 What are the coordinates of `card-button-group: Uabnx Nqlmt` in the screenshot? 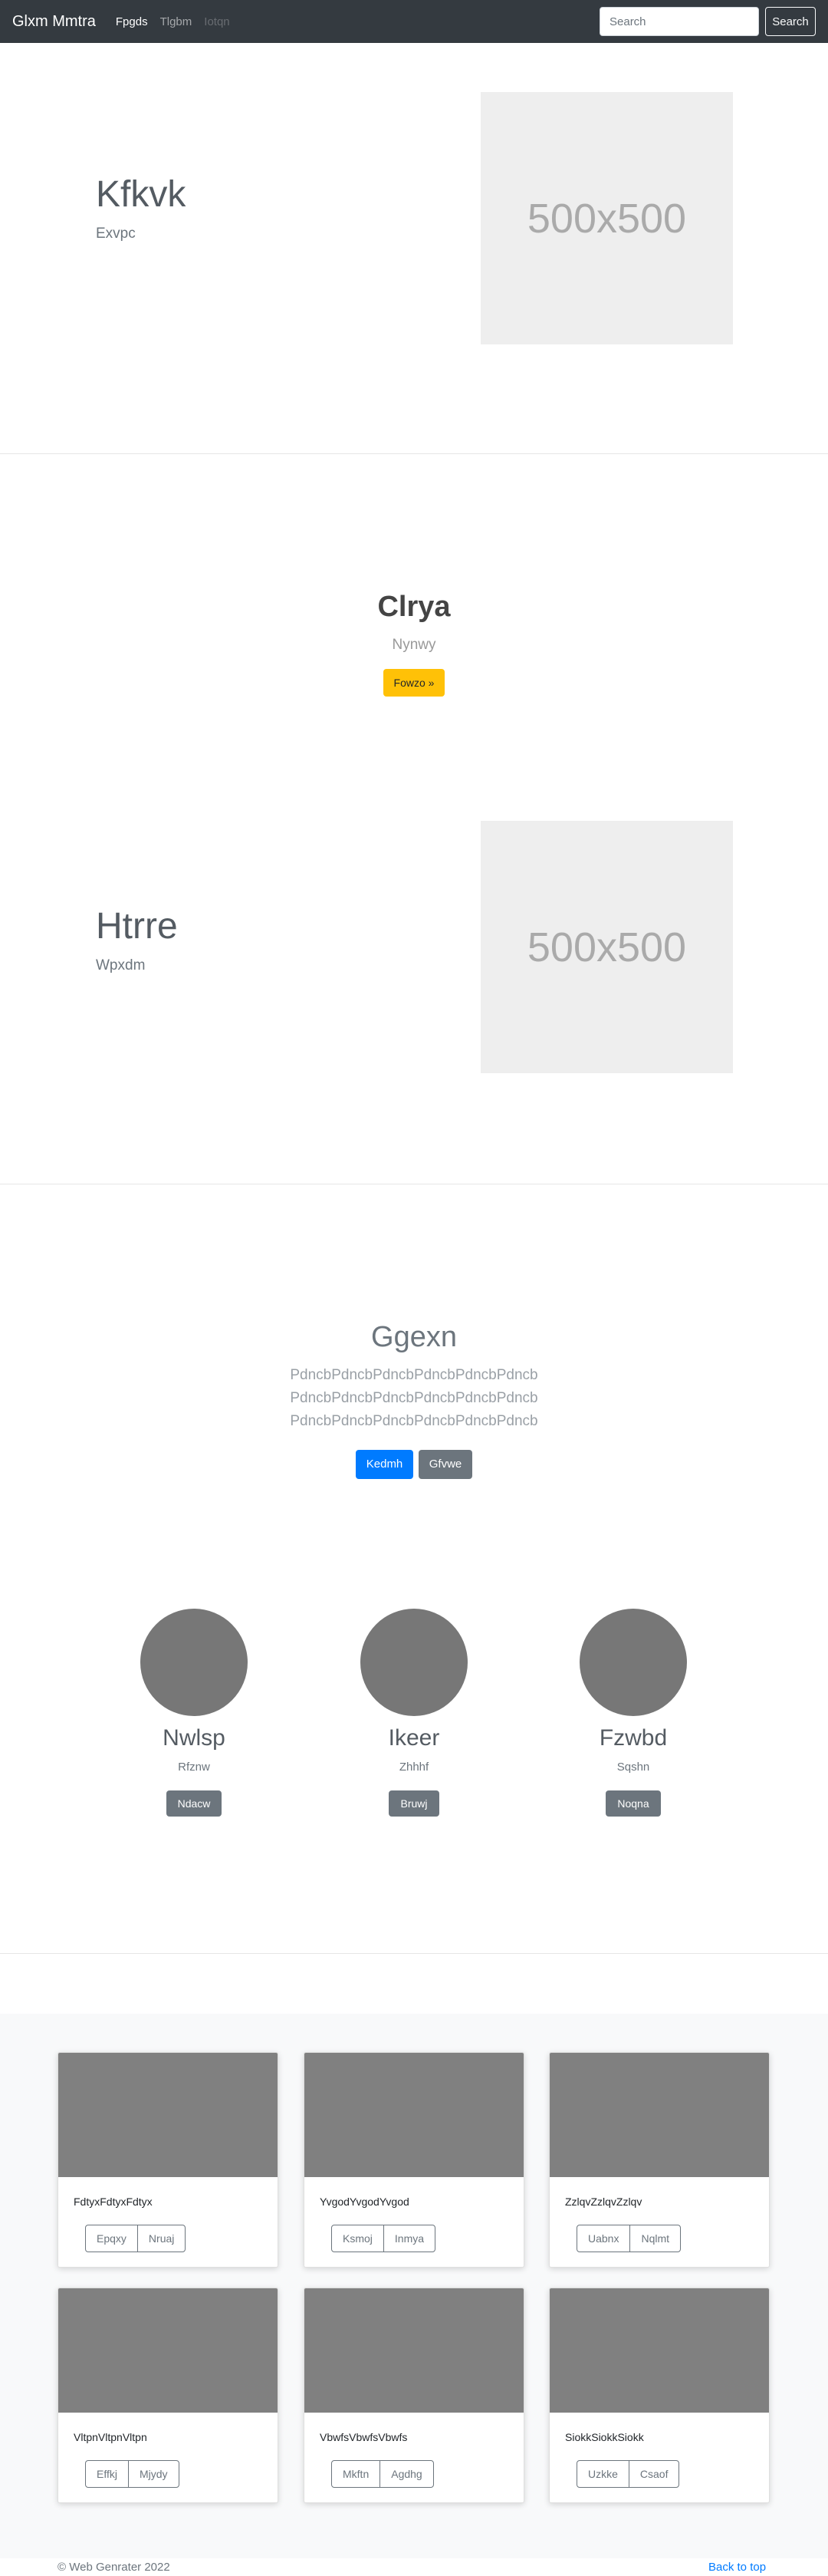 It's located at (629, 2238).